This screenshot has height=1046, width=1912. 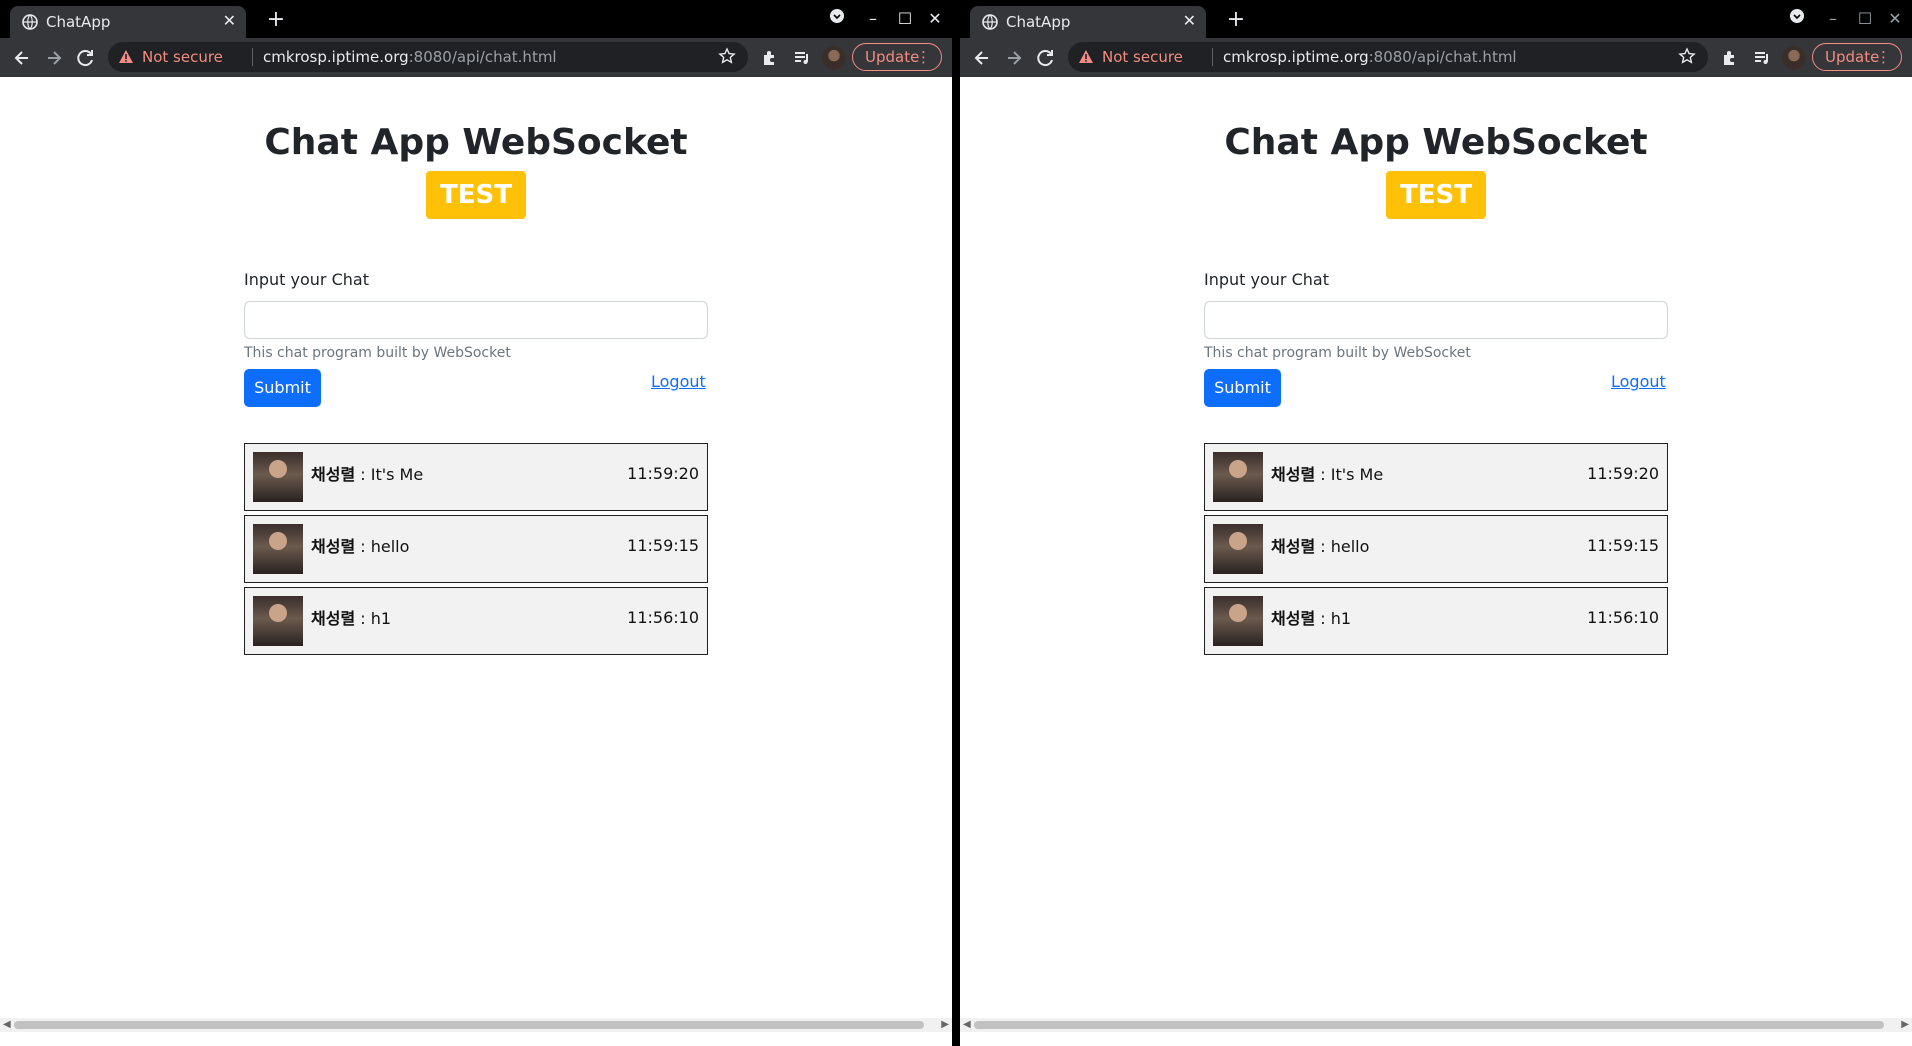 What do you see at coordinates (476, 477) in the screenshot?
I see `chat-message: 채성렬 : It's Me 11:59:20` at bounding box center [476, 477].